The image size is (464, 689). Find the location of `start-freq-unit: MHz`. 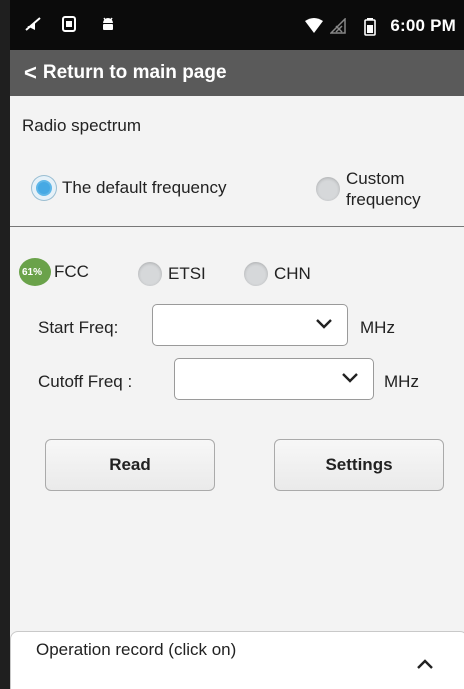

start-freq-unit: MHz is located at coordinates (377, 327).